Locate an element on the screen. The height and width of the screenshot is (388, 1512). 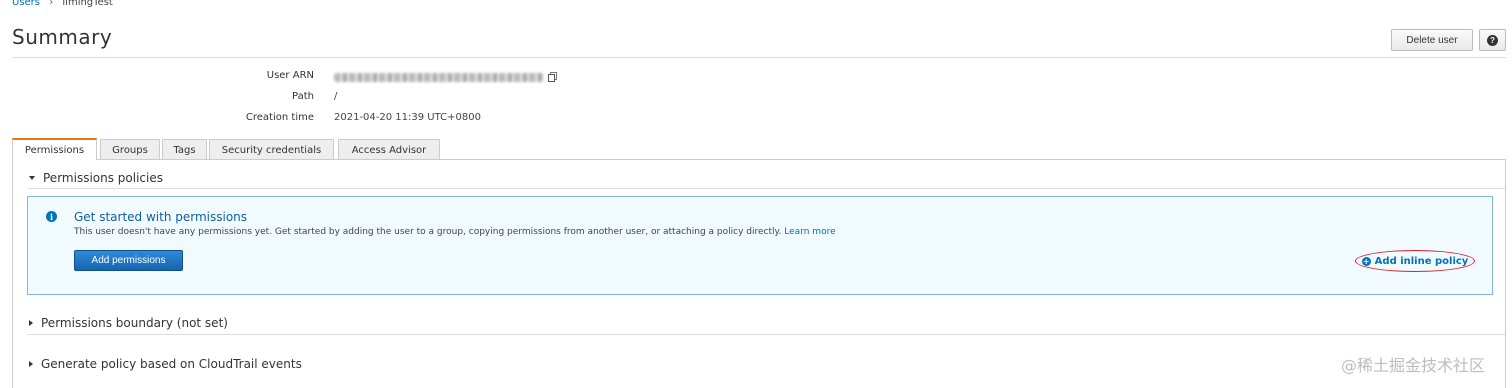
plus-circle-icon: + is located at coordinates (1366, 261).